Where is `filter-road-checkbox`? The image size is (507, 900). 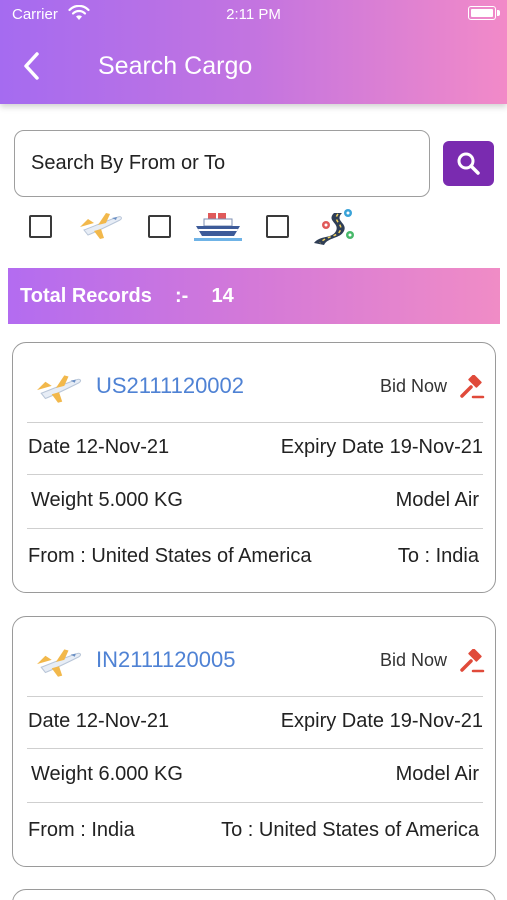 filter-road-checkbox is located at coordinates (277, 226).